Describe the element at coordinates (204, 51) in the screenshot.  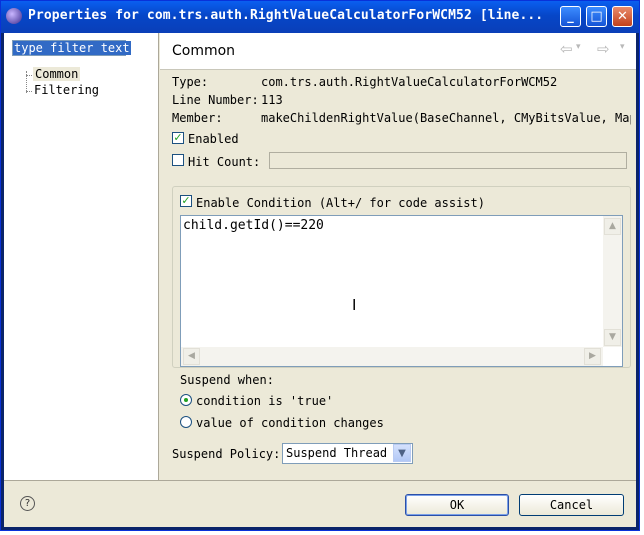
I see `page-title: Common` at that location.